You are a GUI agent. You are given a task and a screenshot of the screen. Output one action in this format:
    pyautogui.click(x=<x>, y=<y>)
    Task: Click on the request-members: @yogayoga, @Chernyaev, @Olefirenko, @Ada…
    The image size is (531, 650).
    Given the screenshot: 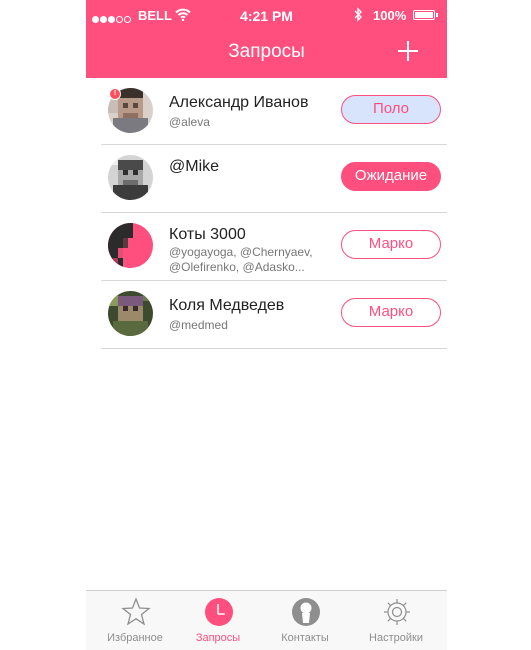 What is the action you would take?
    pyautogui.click(x=241, y=259)
    